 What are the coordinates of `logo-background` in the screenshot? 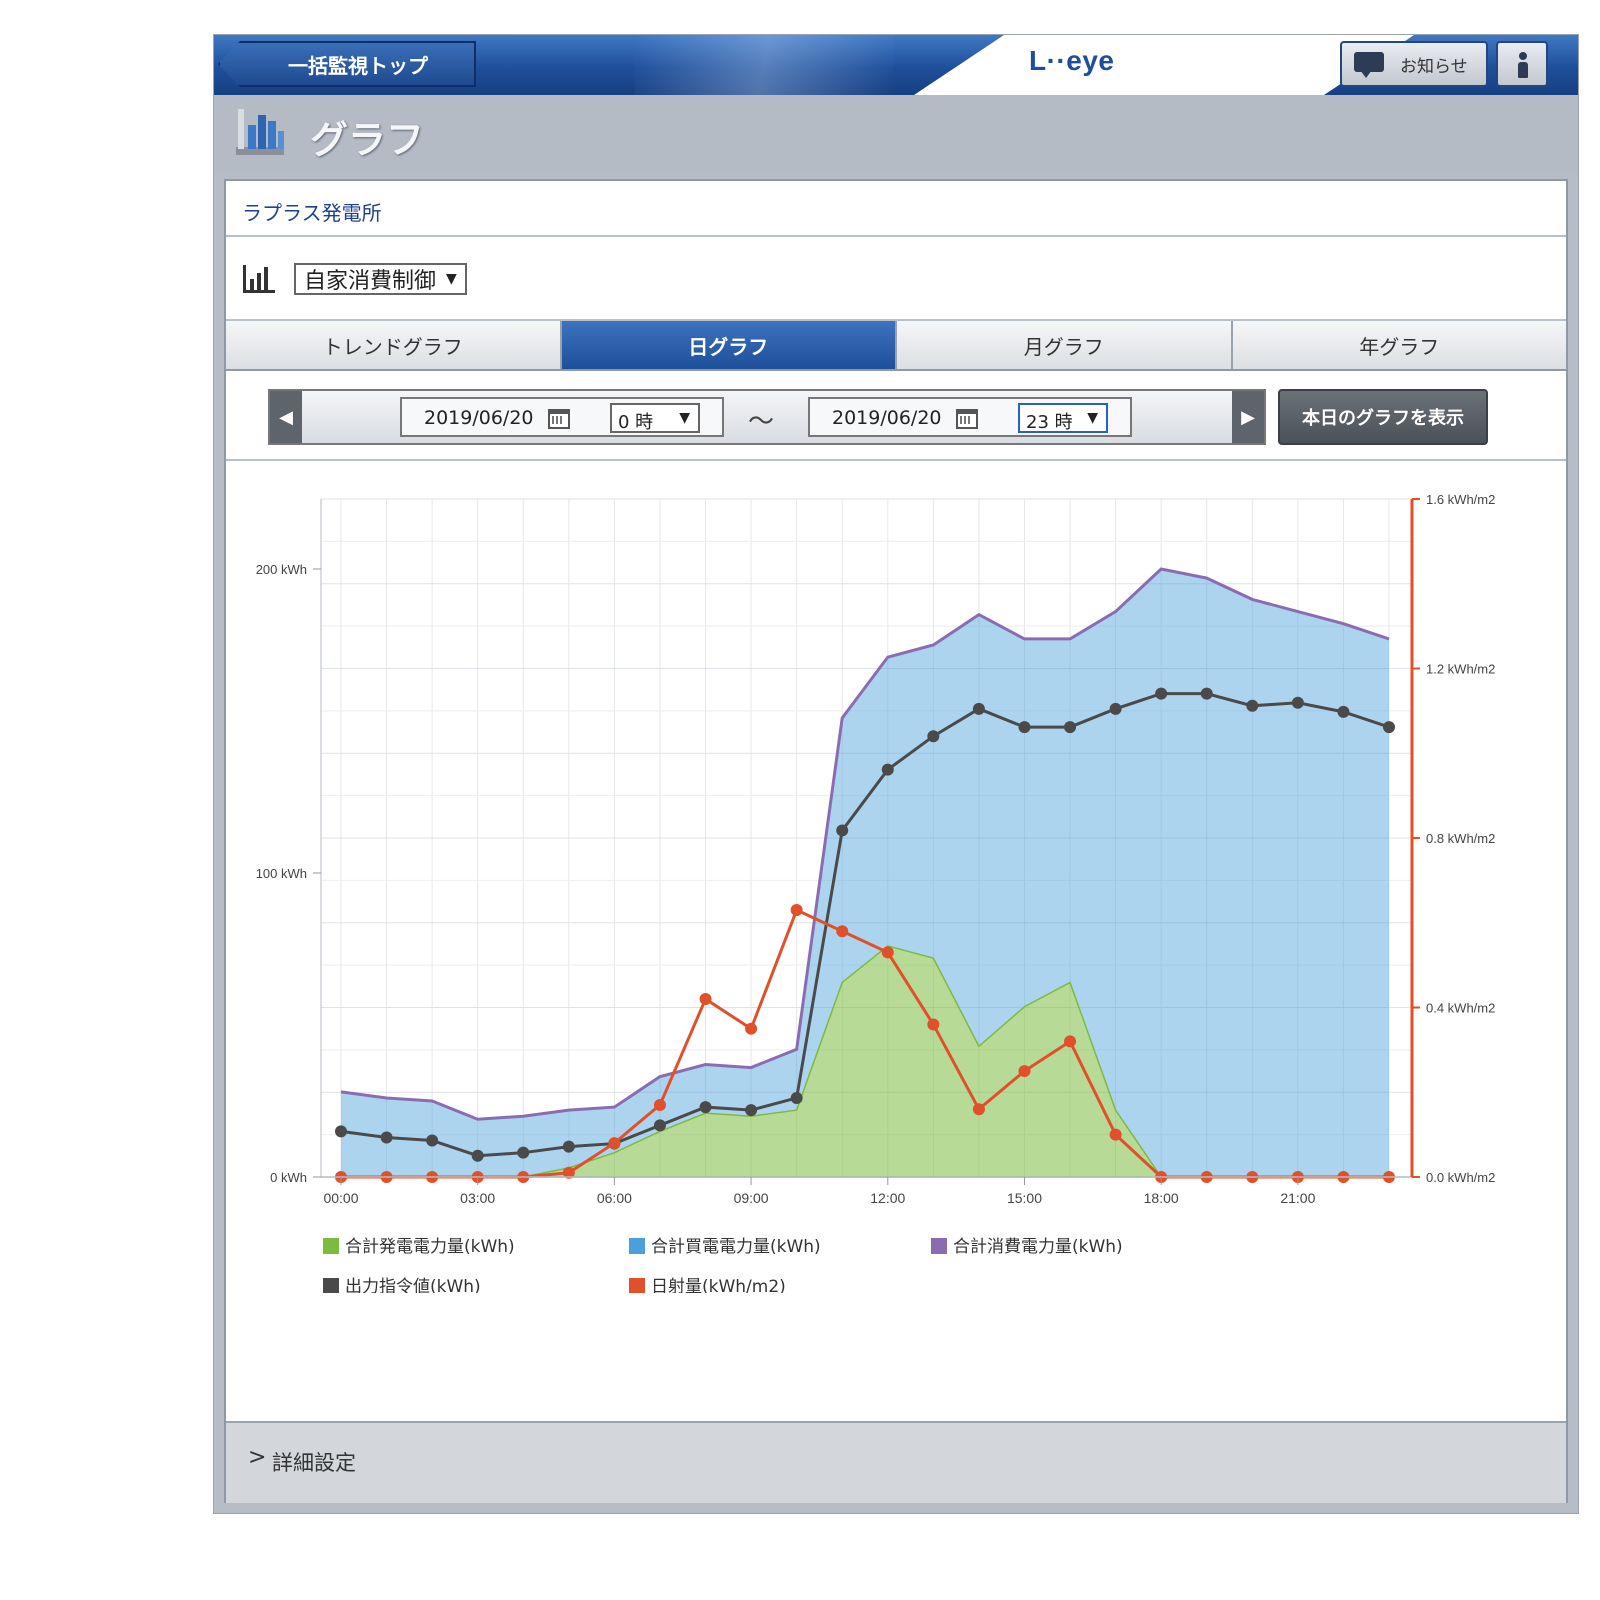 It's located at (1164, 65).